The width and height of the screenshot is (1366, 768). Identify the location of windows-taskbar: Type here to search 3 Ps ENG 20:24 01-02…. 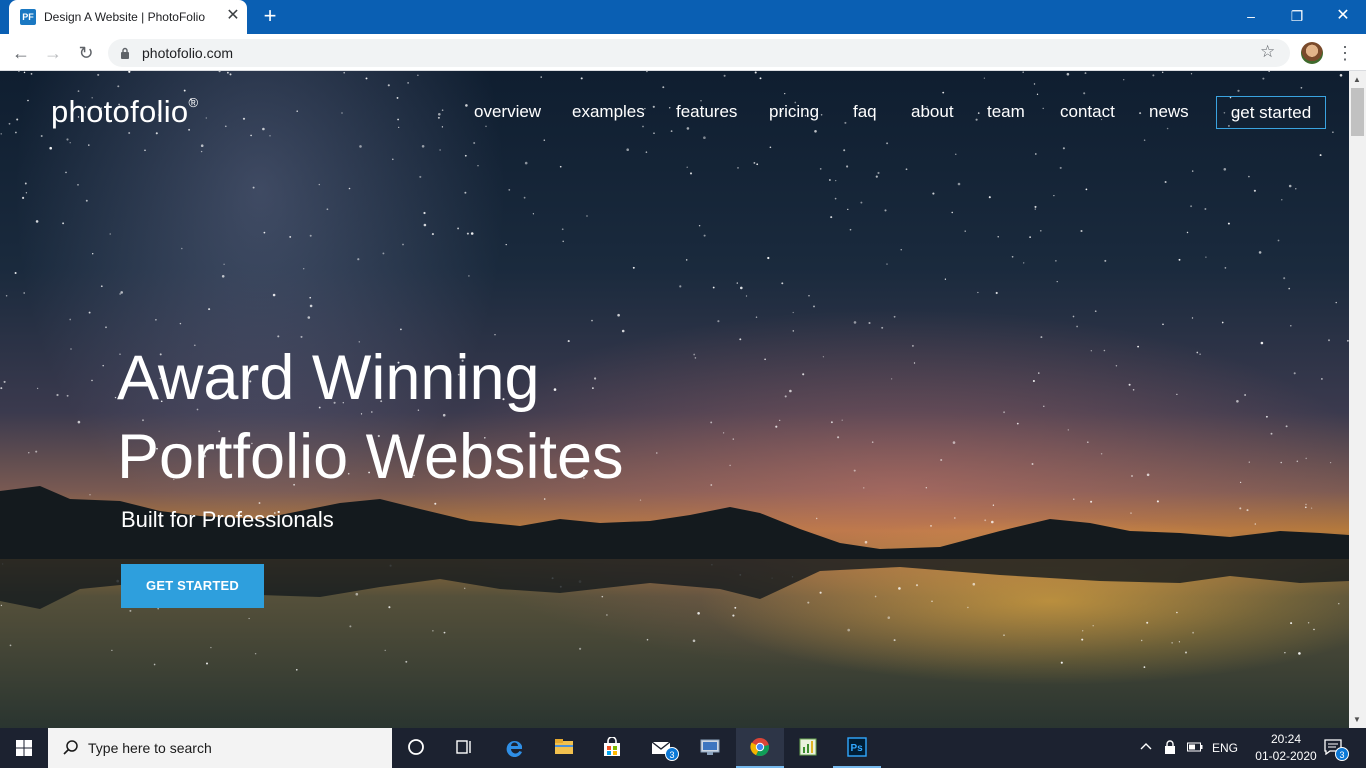
(683, 748).